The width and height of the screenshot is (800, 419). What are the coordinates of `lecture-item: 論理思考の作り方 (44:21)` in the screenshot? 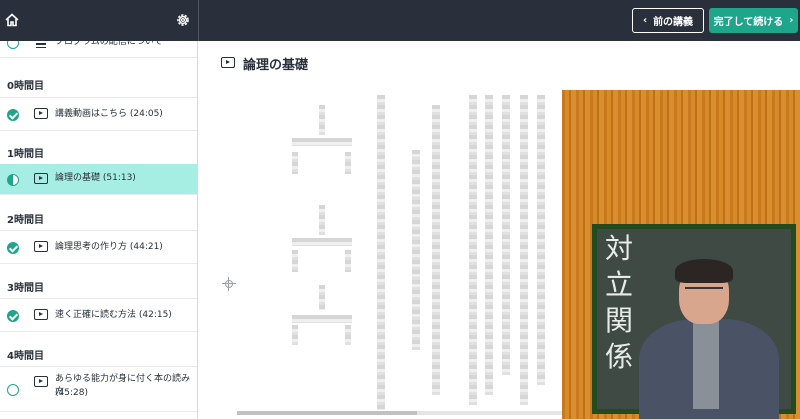 It's located at (98, 247).